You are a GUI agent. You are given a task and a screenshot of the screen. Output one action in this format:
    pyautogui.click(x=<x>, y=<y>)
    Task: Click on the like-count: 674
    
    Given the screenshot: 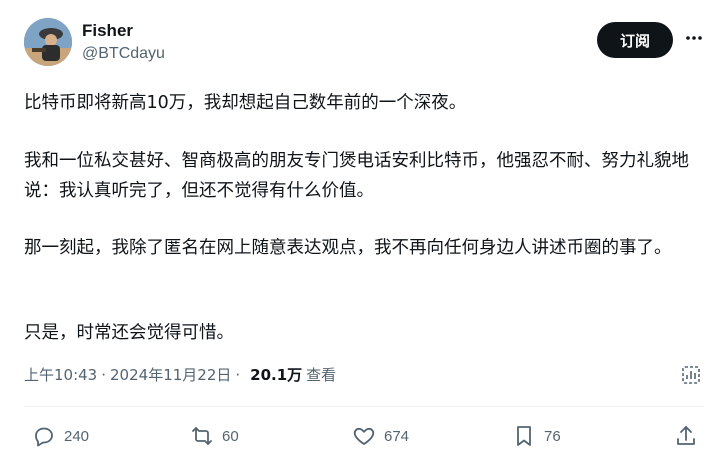 What is the action you would take?
    pyautogui.click(x=397, y=436)
    